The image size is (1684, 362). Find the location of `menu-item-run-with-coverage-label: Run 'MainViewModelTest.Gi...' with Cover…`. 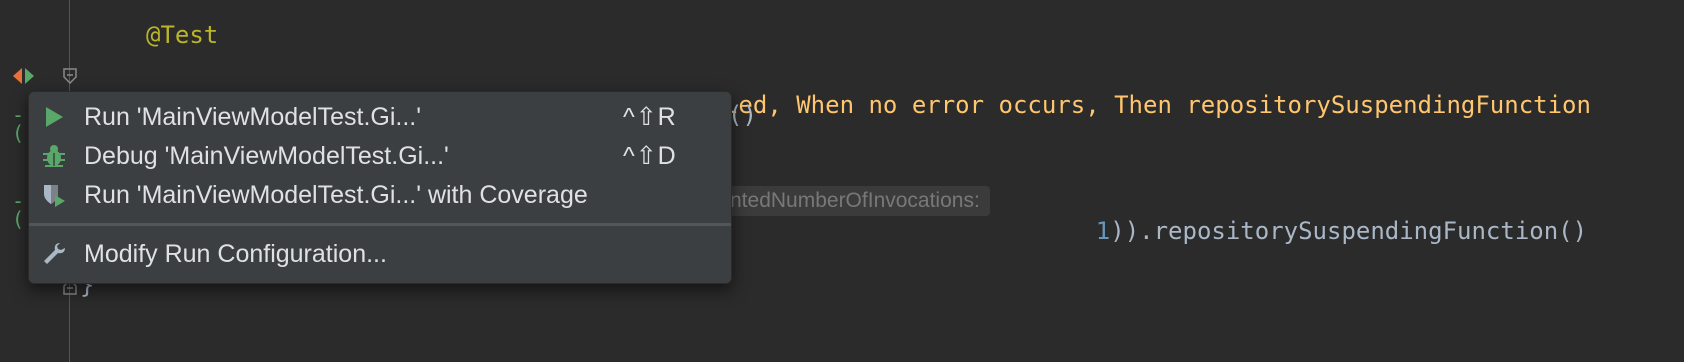

menu-item-run-with-coverage-label: Run 'MainViewModelTest.Gi...' with Cover… is located at coordinates (336, 195).